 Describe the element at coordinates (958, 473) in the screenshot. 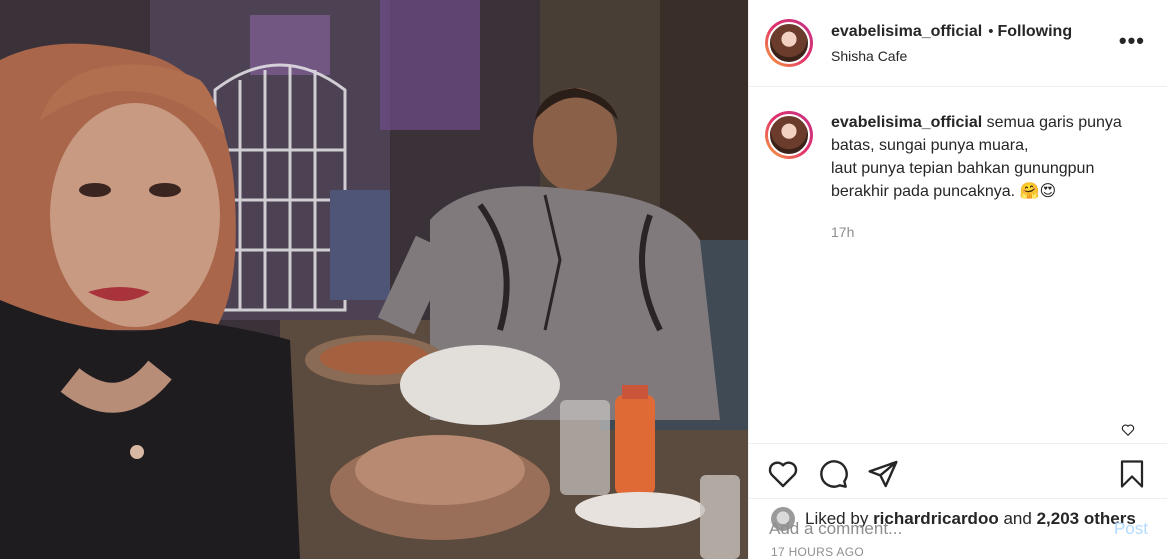

I see `action-bar` at that location.